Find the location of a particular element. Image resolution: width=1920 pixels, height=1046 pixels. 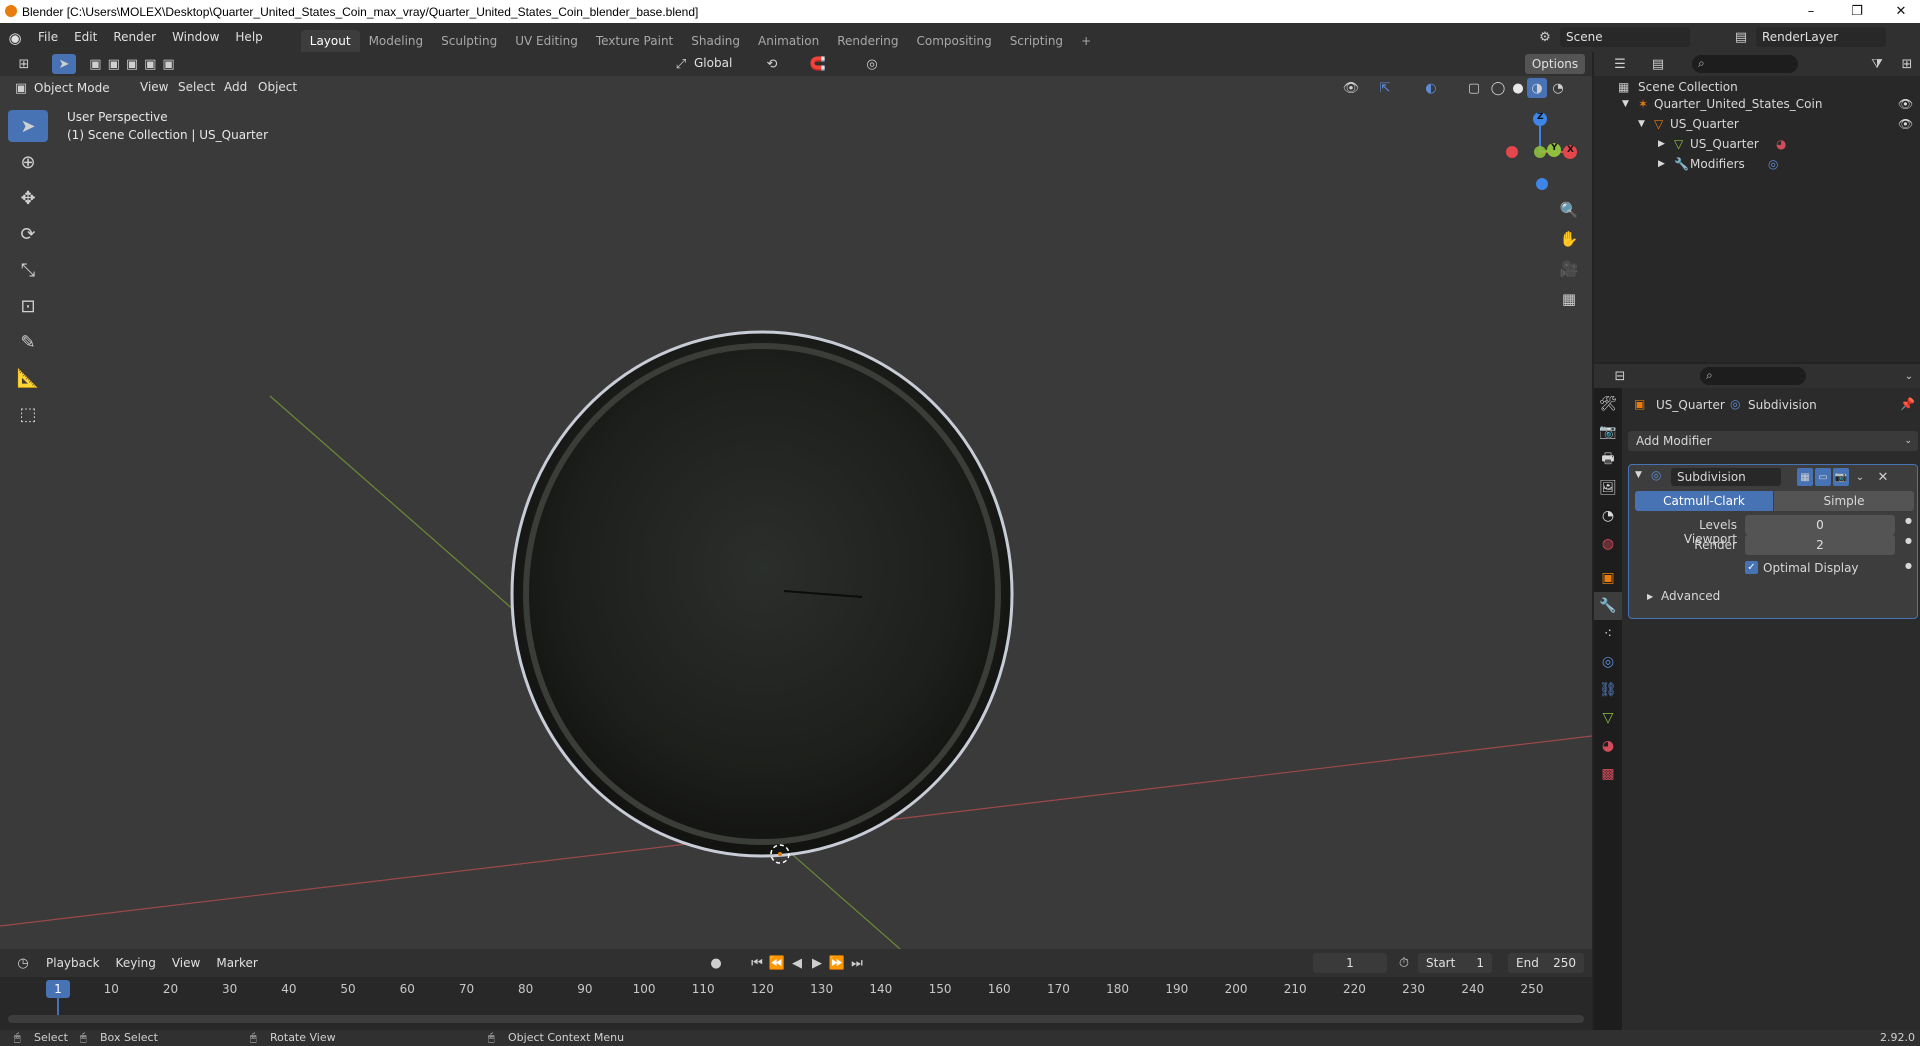

menu-edit: Edit is located at coordinates (85, 37).